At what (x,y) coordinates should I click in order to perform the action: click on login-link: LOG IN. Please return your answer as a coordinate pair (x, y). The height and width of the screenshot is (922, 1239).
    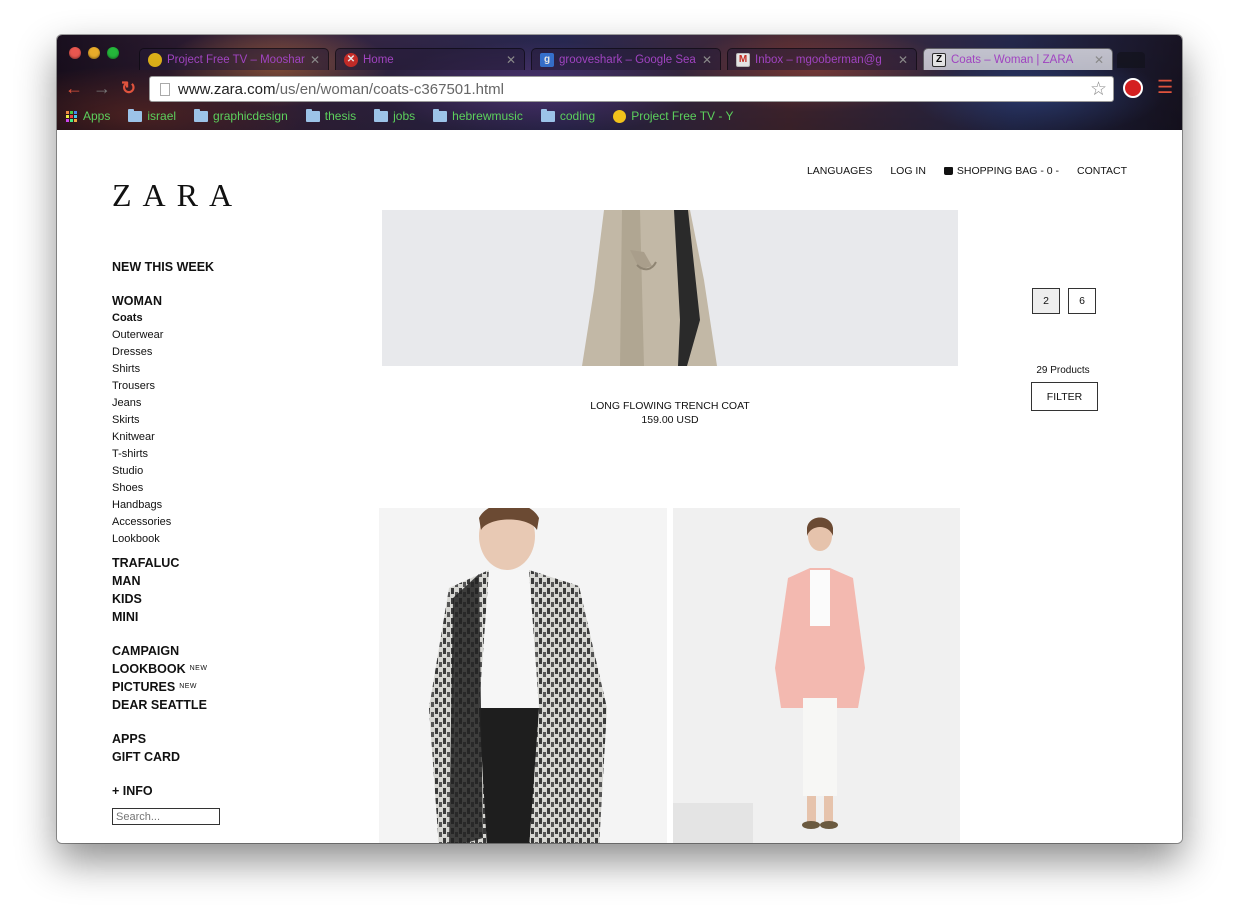
    Looking at the image, I should click on (908, 171).